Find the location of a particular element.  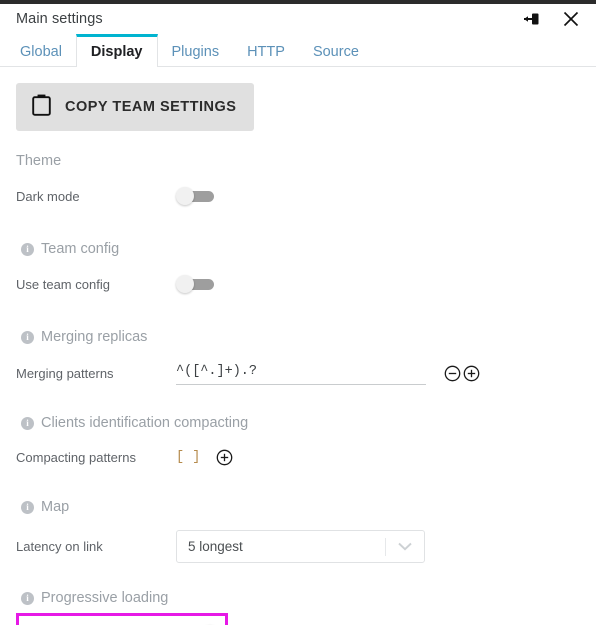

section-progressive-loading-title: i Progressive loading is located at coordinates (300, 598).